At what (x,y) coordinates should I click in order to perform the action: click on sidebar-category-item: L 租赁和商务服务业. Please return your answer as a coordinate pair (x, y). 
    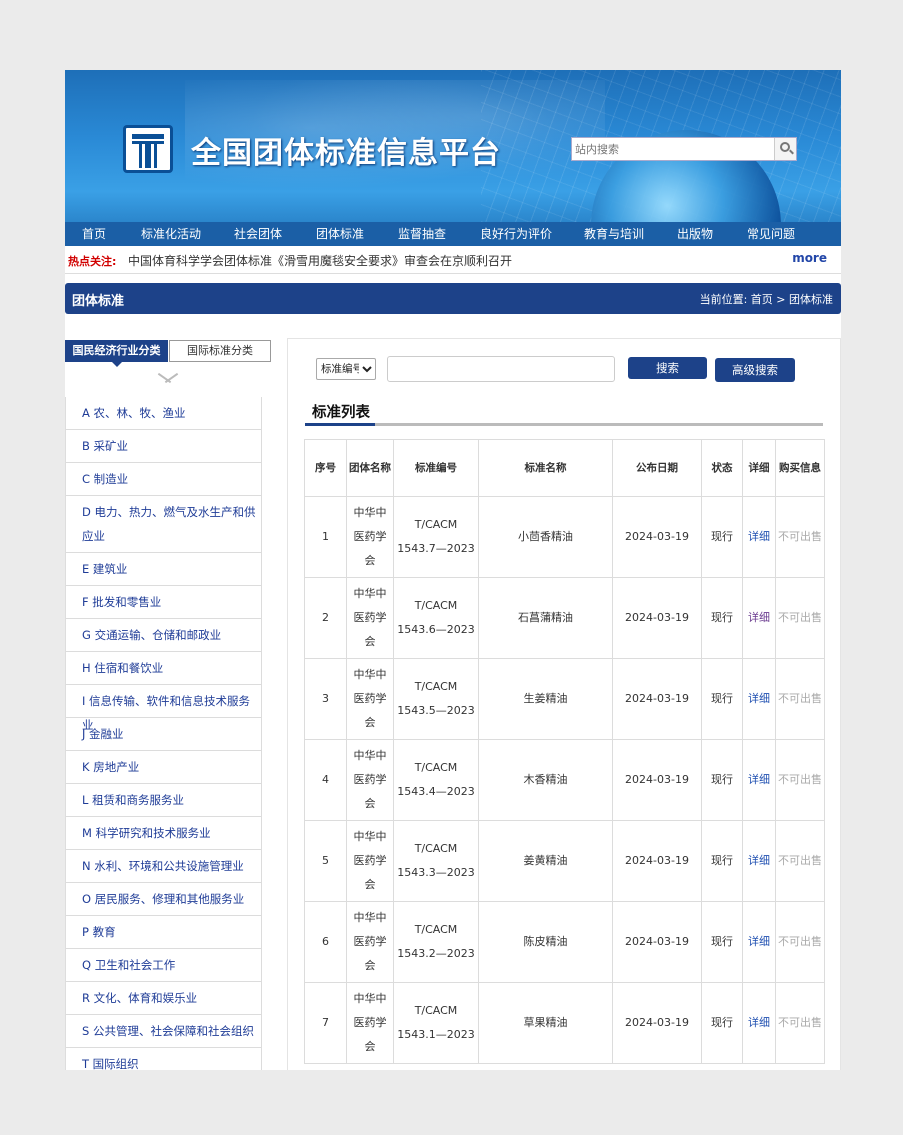
    Looking at the image, I should click on (164, 800).